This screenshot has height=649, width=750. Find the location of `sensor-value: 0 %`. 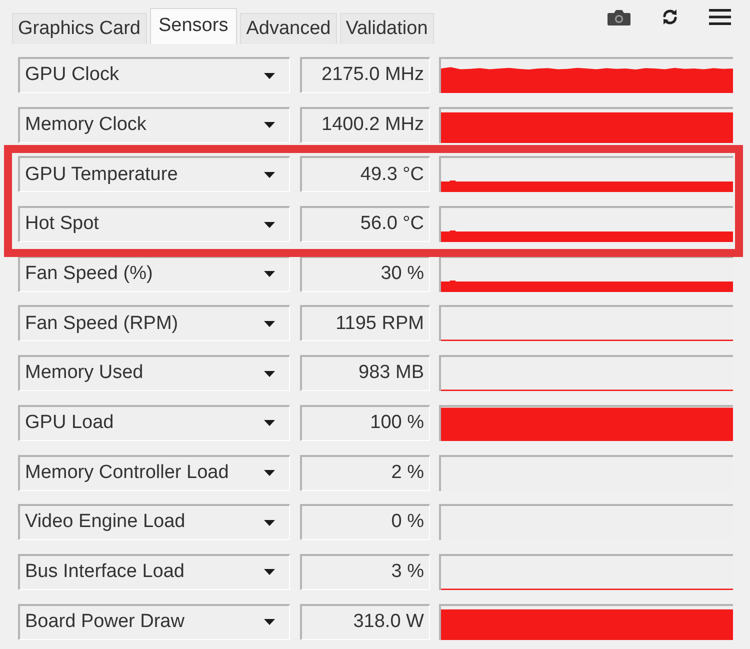

sensor-value: 0 % is located at coordinates (365, 522).